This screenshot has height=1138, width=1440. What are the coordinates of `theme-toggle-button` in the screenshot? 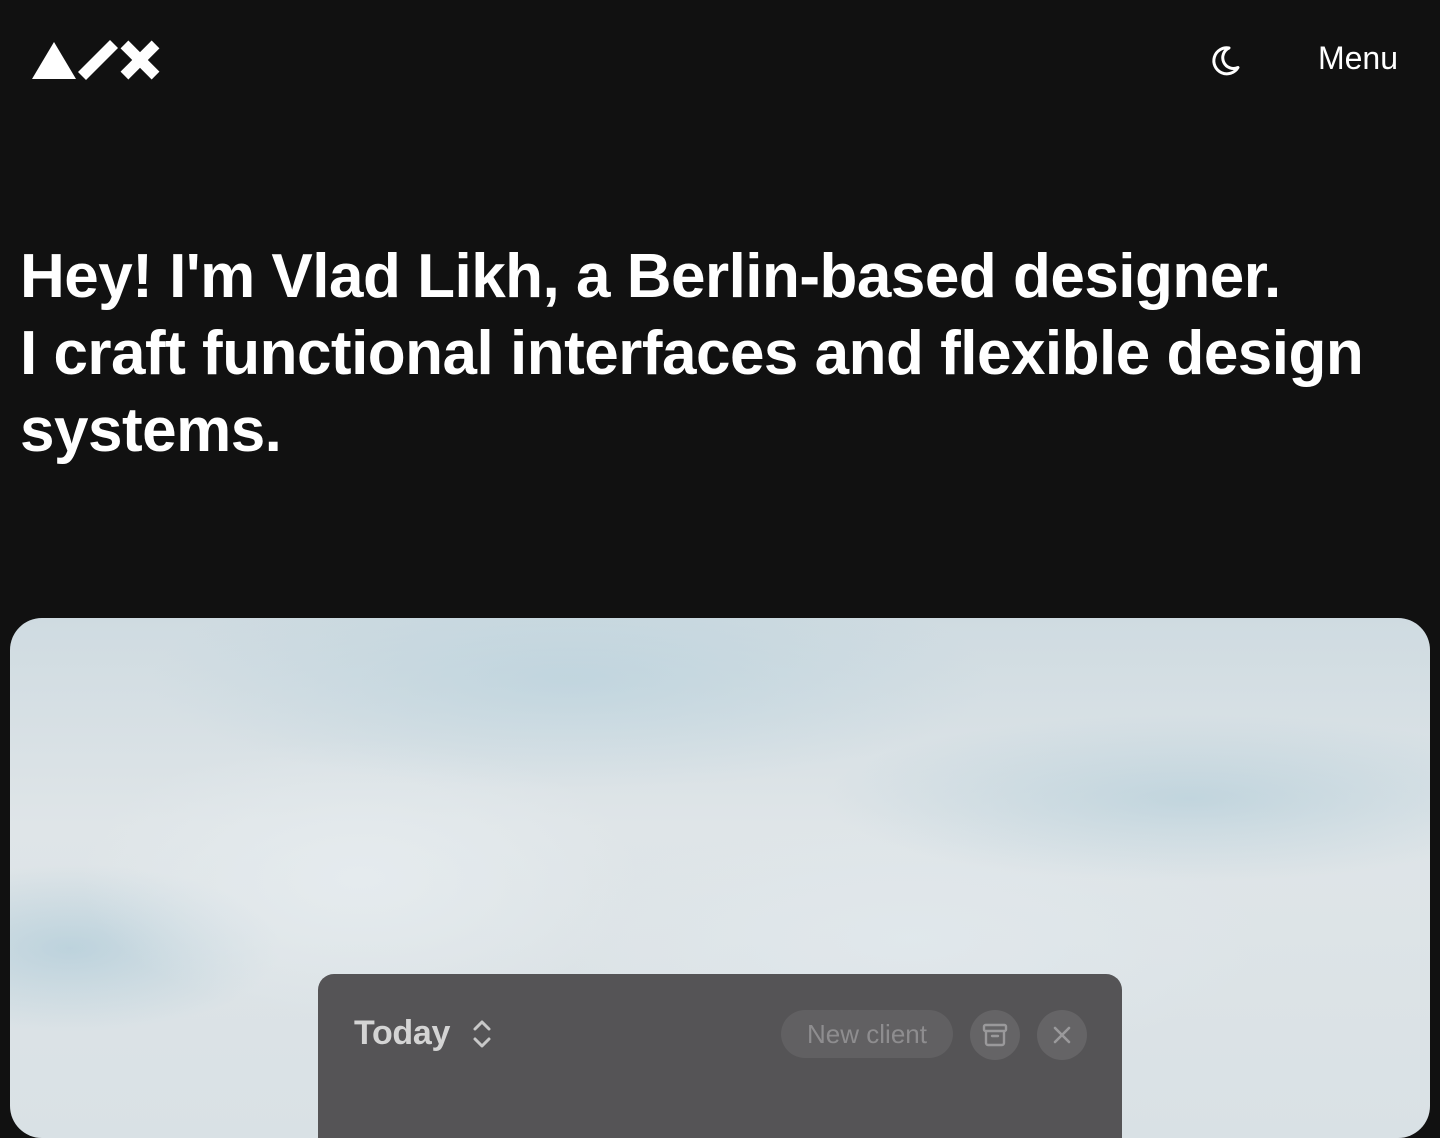 It's located at (1230, 60).